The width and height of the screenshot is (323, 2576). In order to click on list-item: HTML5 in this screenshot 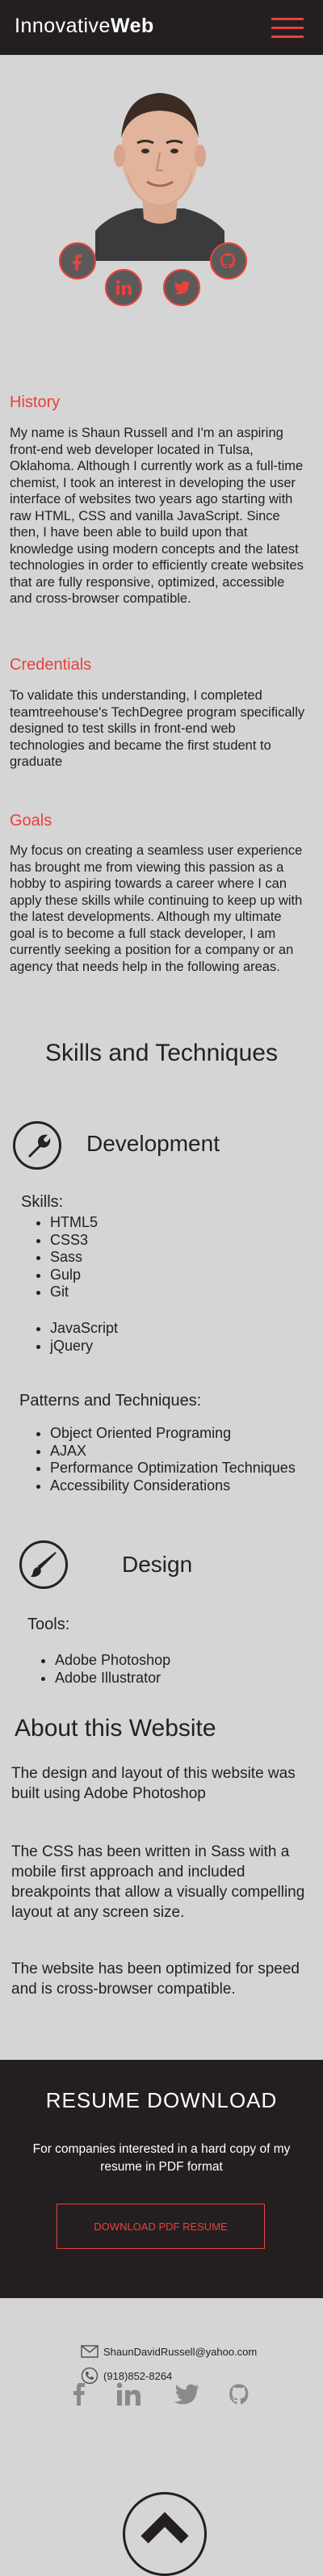, I will do `click(74, 1223)`.